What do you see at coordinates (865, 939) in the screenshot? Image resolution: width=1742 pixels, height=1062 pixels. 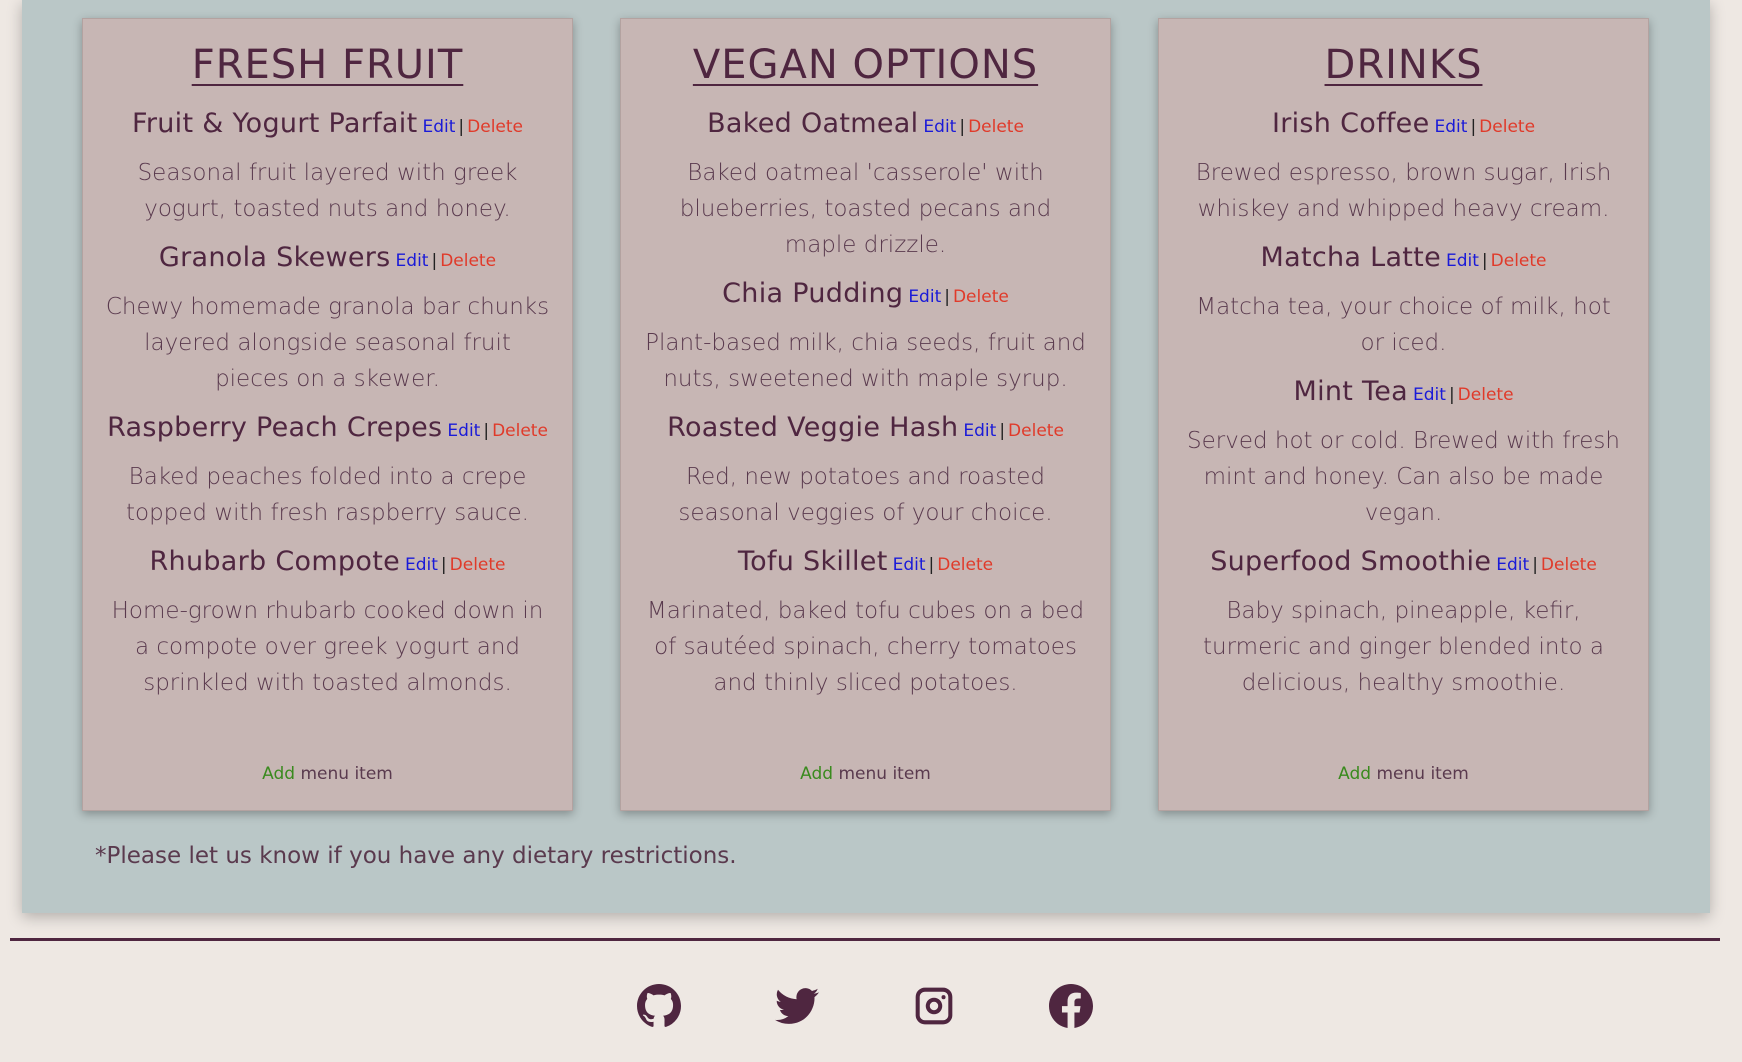 I see `footer-divider` at bounding box center [865, 939].